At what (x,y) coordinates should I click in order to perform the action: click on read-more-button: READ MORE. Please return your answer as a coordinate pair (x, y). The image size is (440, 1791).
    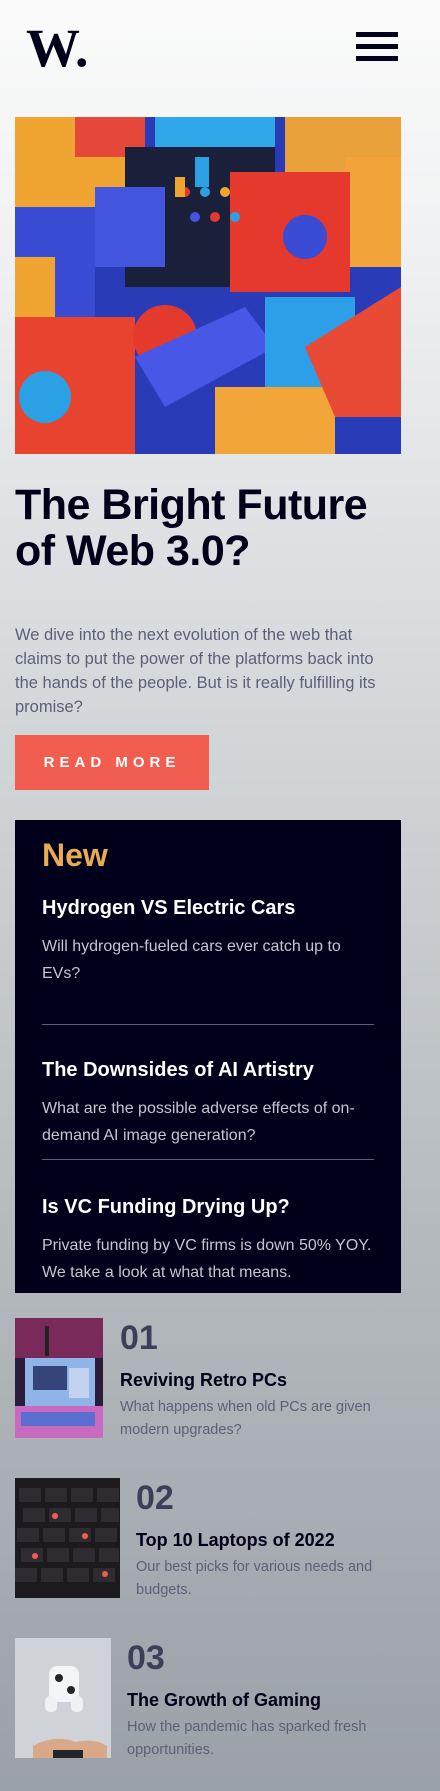
    Looking at the image, I should click on (112, 762).